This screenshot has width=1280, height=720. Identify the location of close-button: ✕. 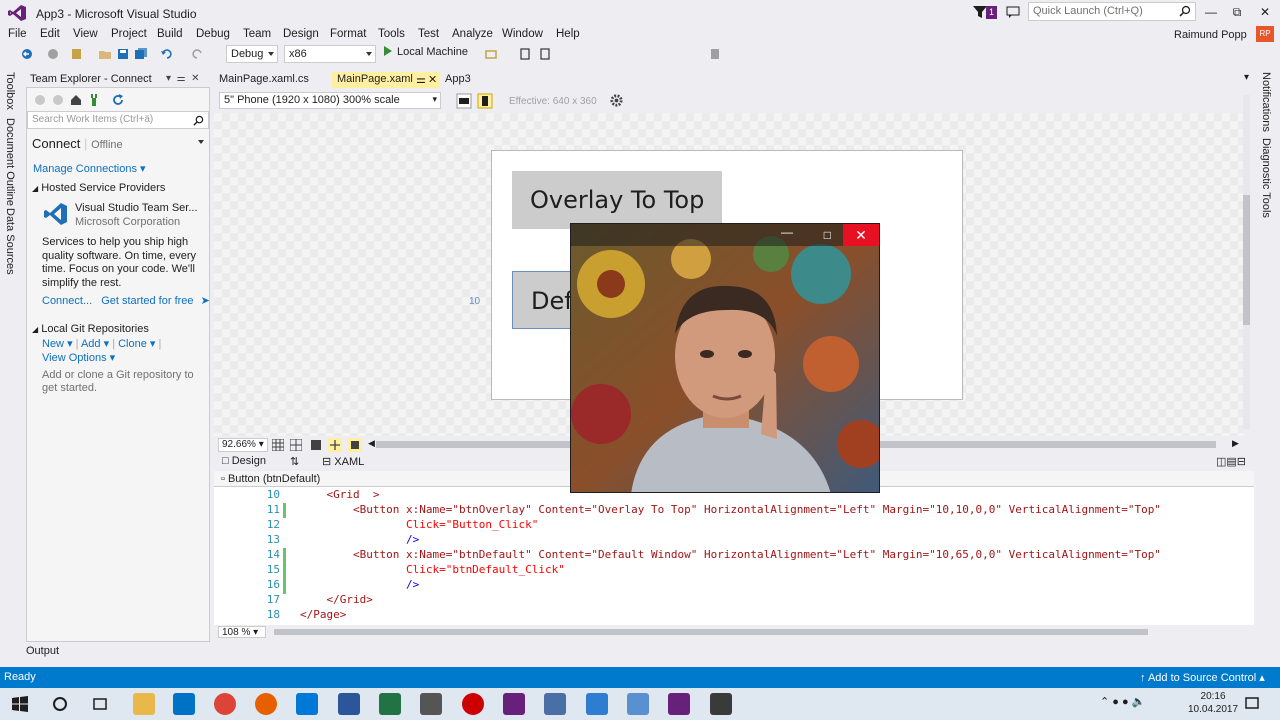
(1265, 12).